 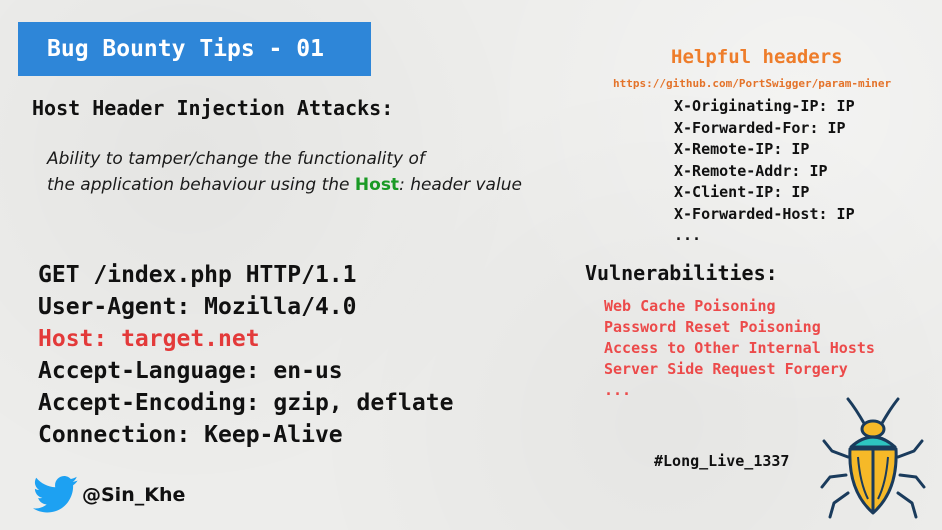 What do you see at coordinates (377, 185) in the screenshot?
I see `host-keyword: Host` at bounding box center [377, 185].